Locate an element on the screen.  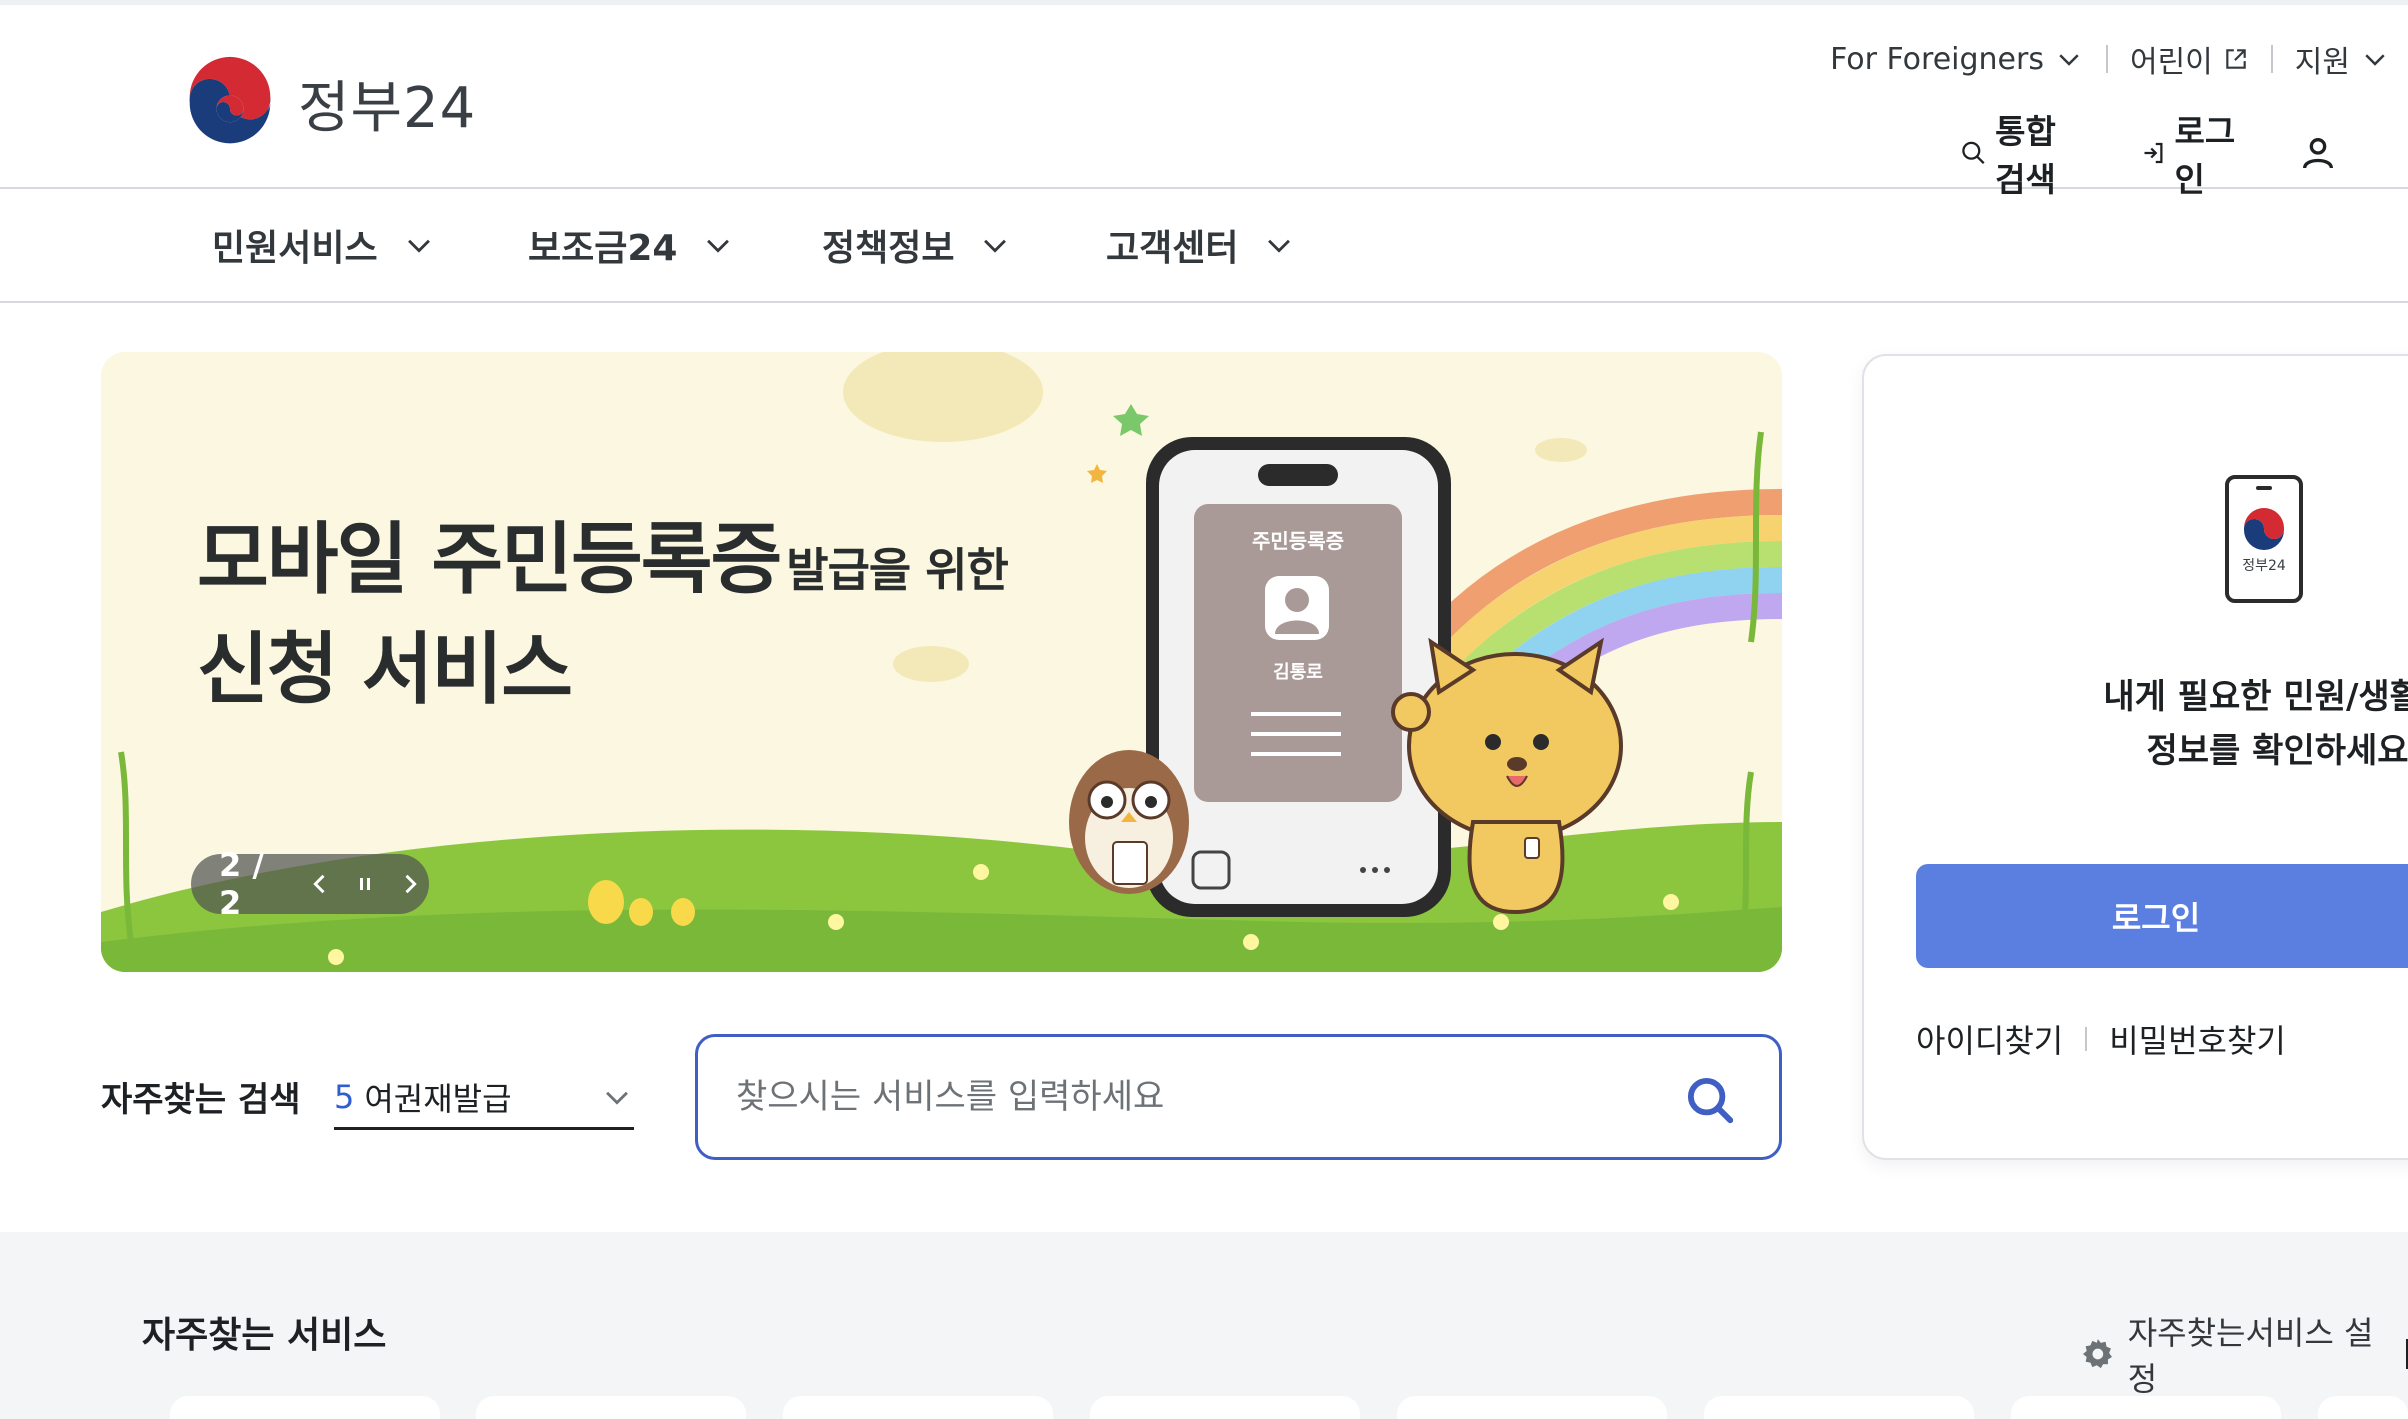
card-title: 주민등록증 is located at coordinates (1298, 541).